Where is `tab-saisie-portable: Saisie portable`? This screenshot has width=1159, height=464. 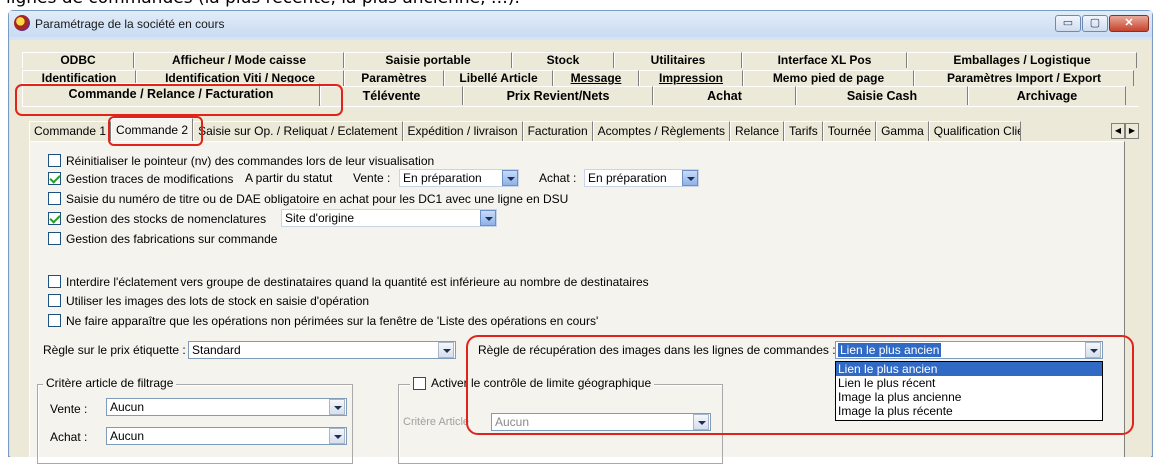
tab-saisie-portable: Saisie portable is located at coordinates (428, 60).